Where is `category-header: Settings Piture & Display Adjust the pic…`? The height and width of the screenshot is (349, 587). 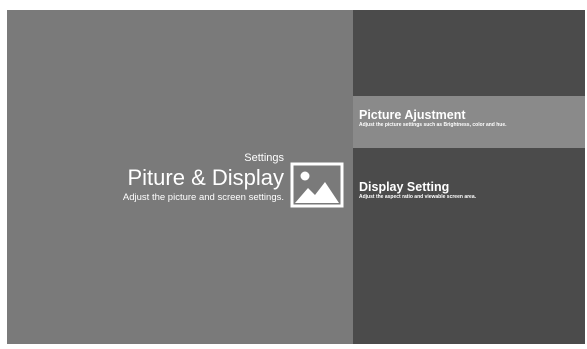
category-header: Settings Piture & Display Adjust the pic… is located at coordinates (203, 178).